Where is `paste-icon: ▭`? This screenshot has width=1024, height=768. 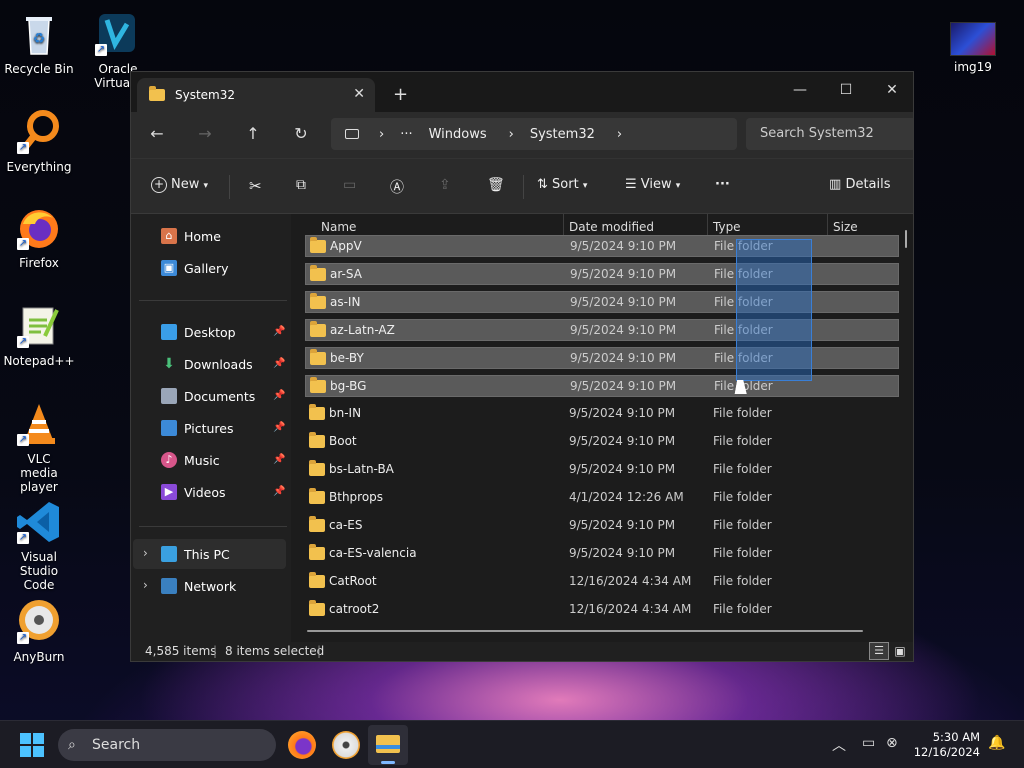
paste-icon: ▭ is located at coordinates (349, 185).